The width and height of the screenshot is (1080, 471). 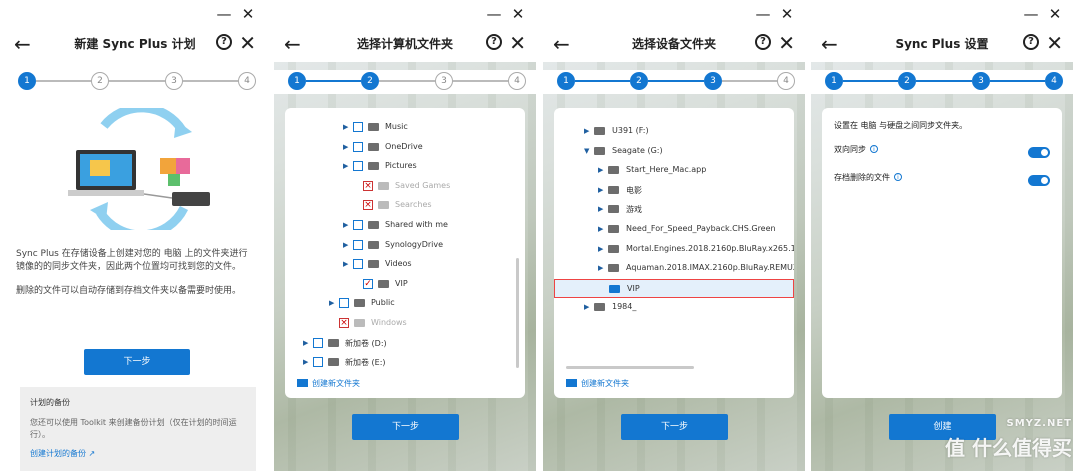 What do you see at coordinates (674, 170) in the screenshot?
I see `device-tree-item: ▶ Start_Here_Mac.app` at bounding box center [674, 170].